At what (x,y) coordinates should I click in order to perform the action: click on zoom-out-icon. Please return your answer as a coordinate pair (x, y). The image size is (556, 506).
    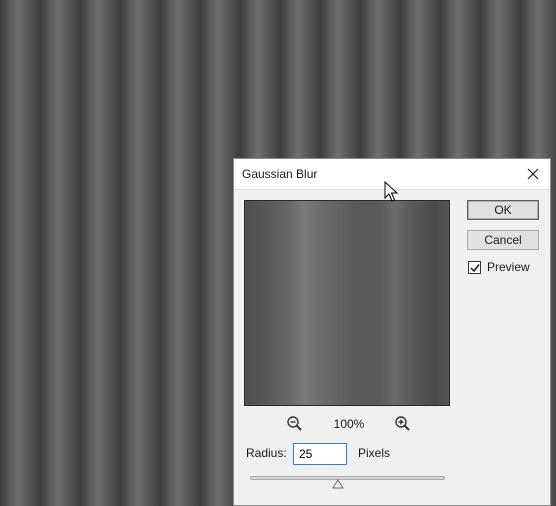
    Looking at the image, I should click on (295, 424).